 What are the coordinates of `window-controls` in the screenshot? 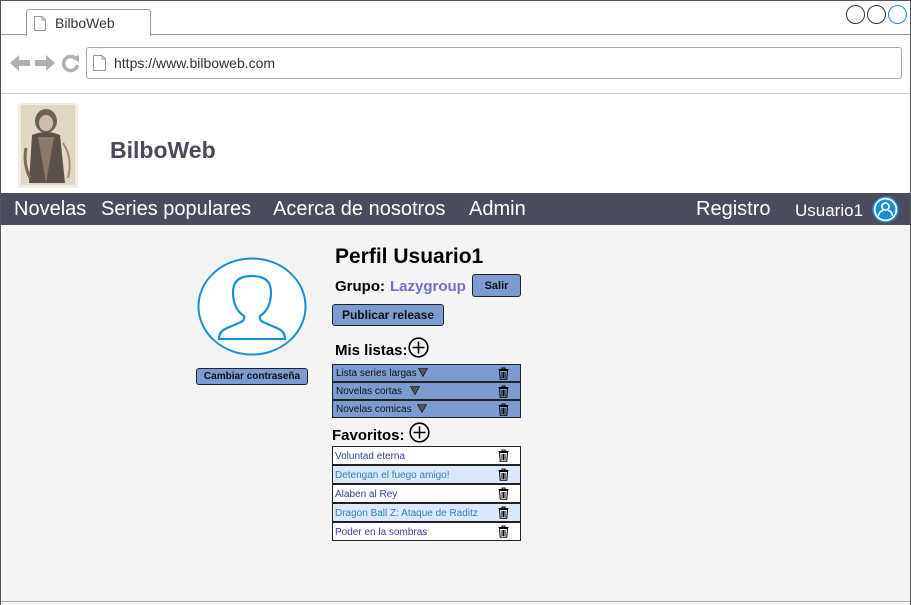 It's located at (876, 14).